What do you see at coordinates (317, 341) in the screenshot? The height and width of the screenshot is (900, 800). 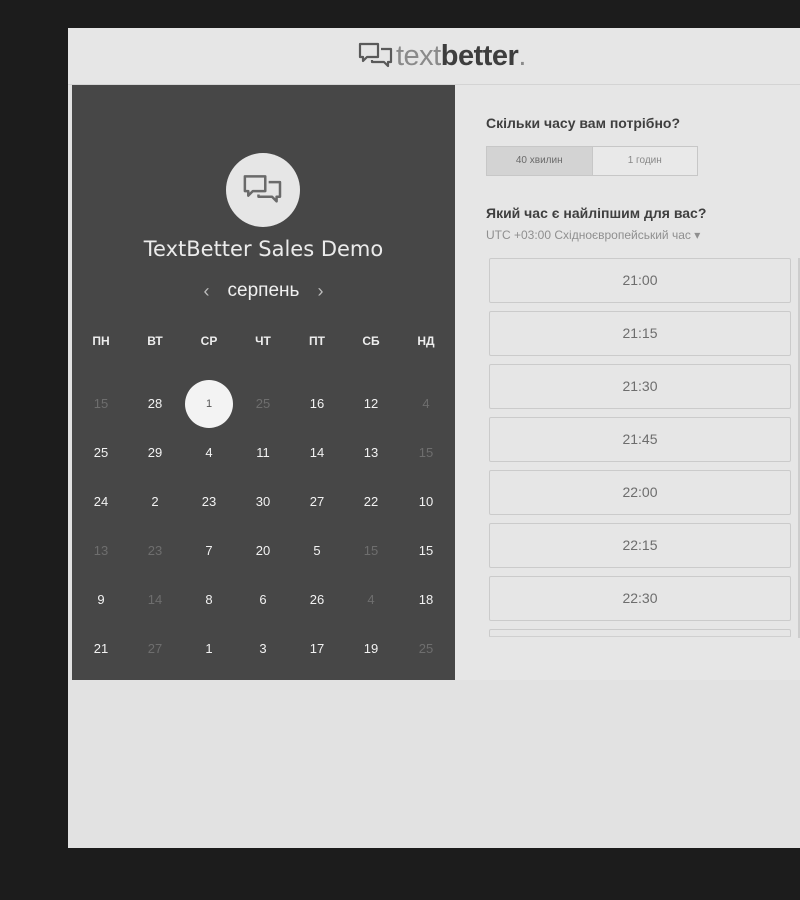 I see `weekday-label: ПТ` at bounding box center [317, 341].